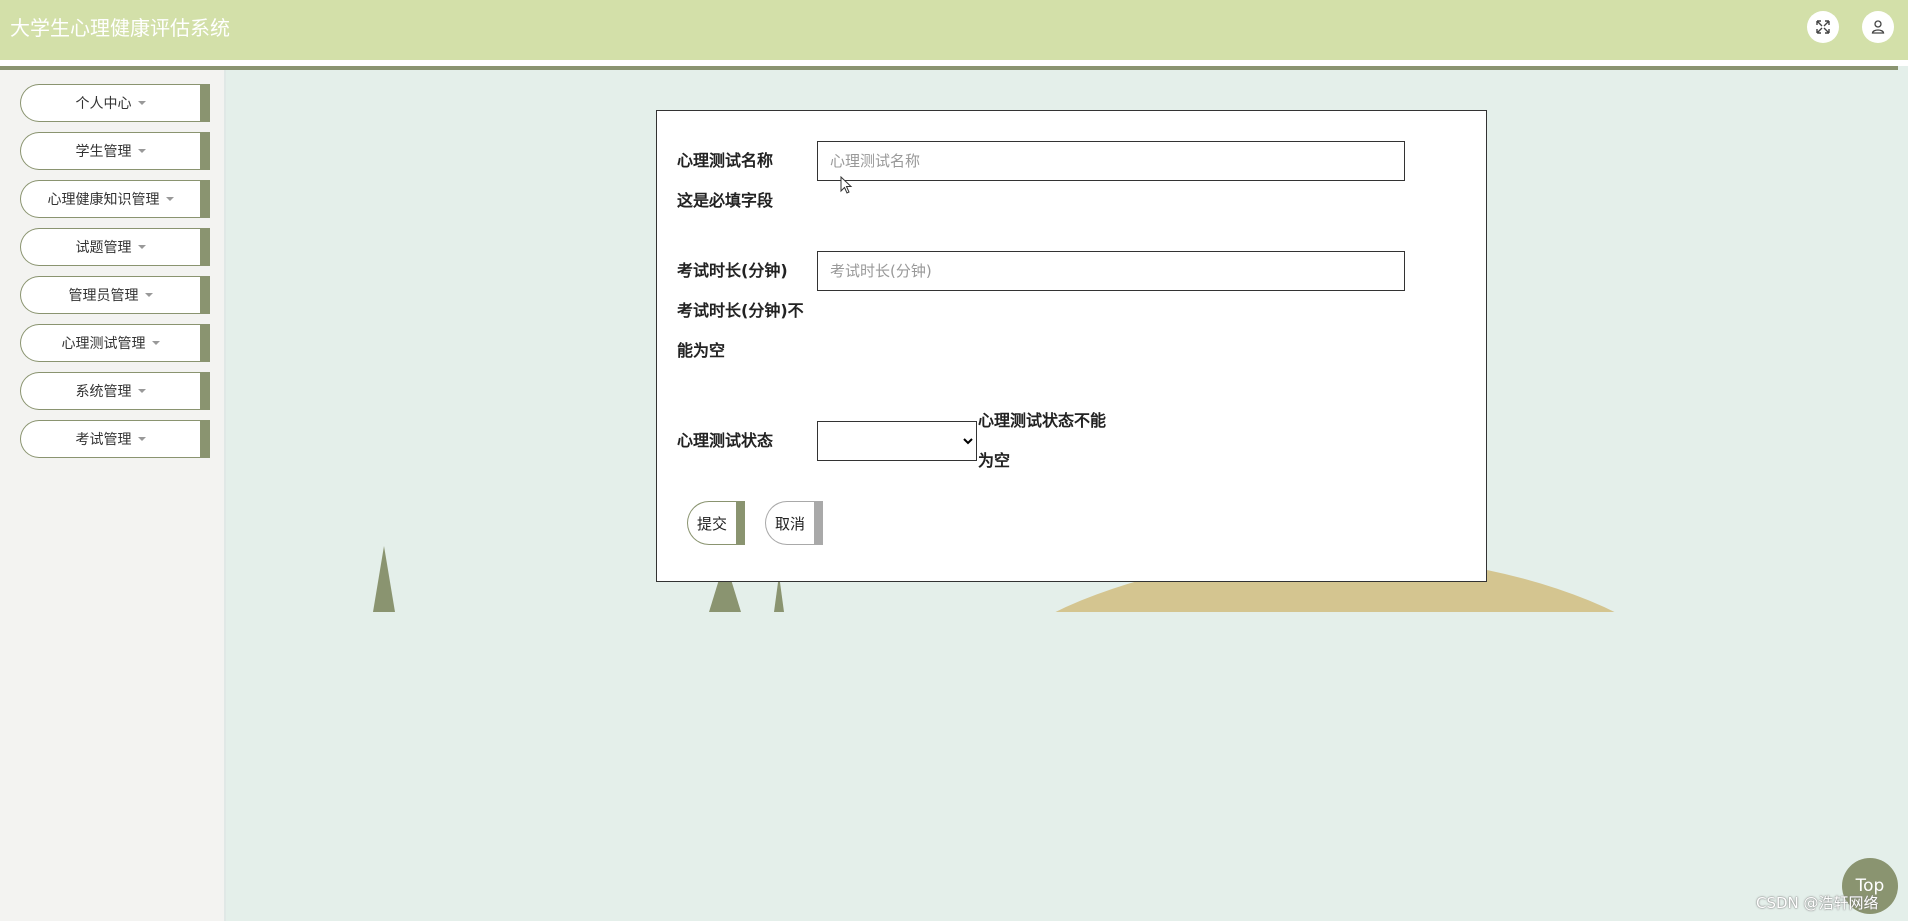 This screenshot has height=921, width=1908. I want to click on header-bar: 大学生心理健康评估系统, so click(954, 30).